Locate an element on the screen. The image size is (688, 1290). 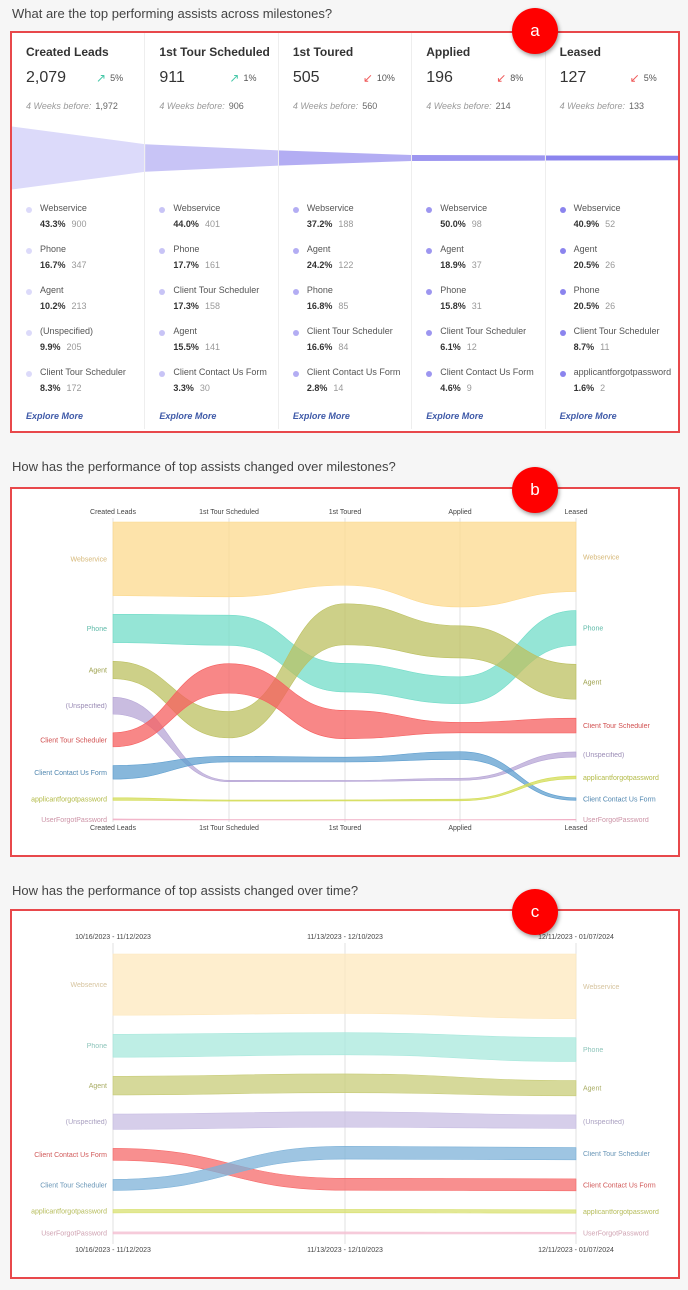
series-label-left: (Unspecified) is located at coordinates (86, 1122).